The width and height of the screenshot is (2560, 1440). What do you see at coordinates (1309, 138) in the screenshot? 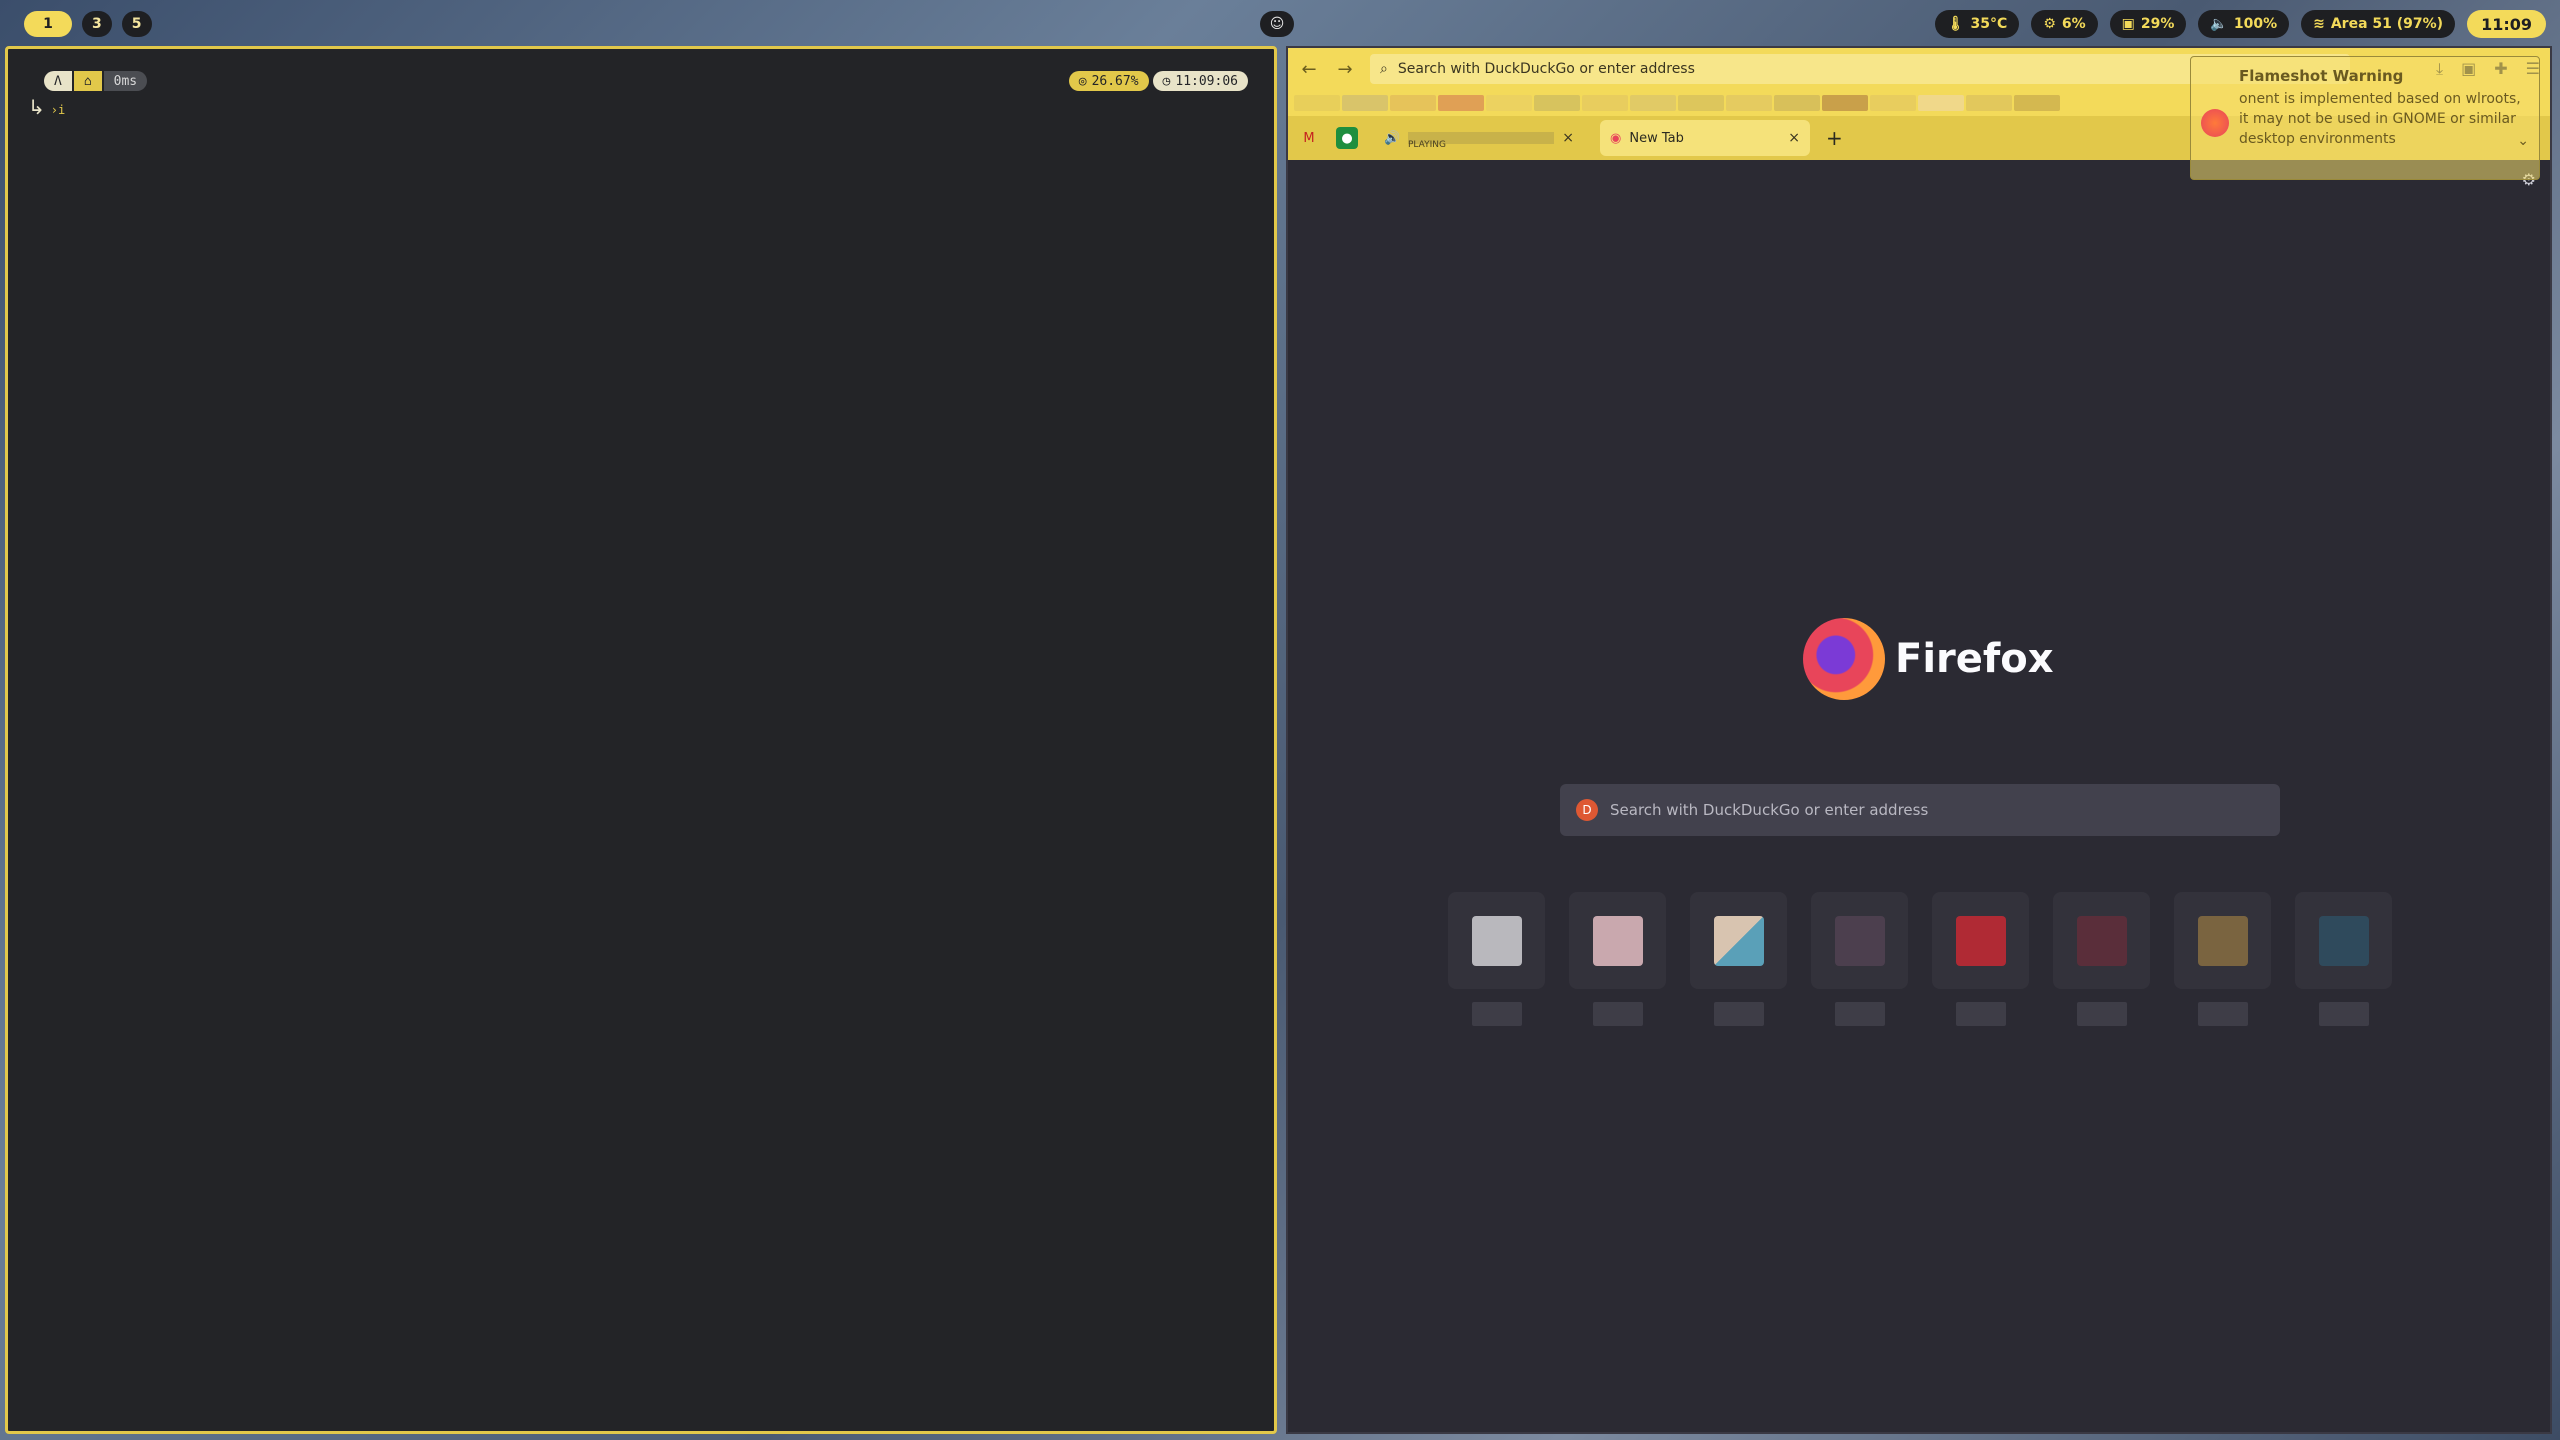
I see `gmail-pinned-tab: M` at bounding box center [1309, 138].